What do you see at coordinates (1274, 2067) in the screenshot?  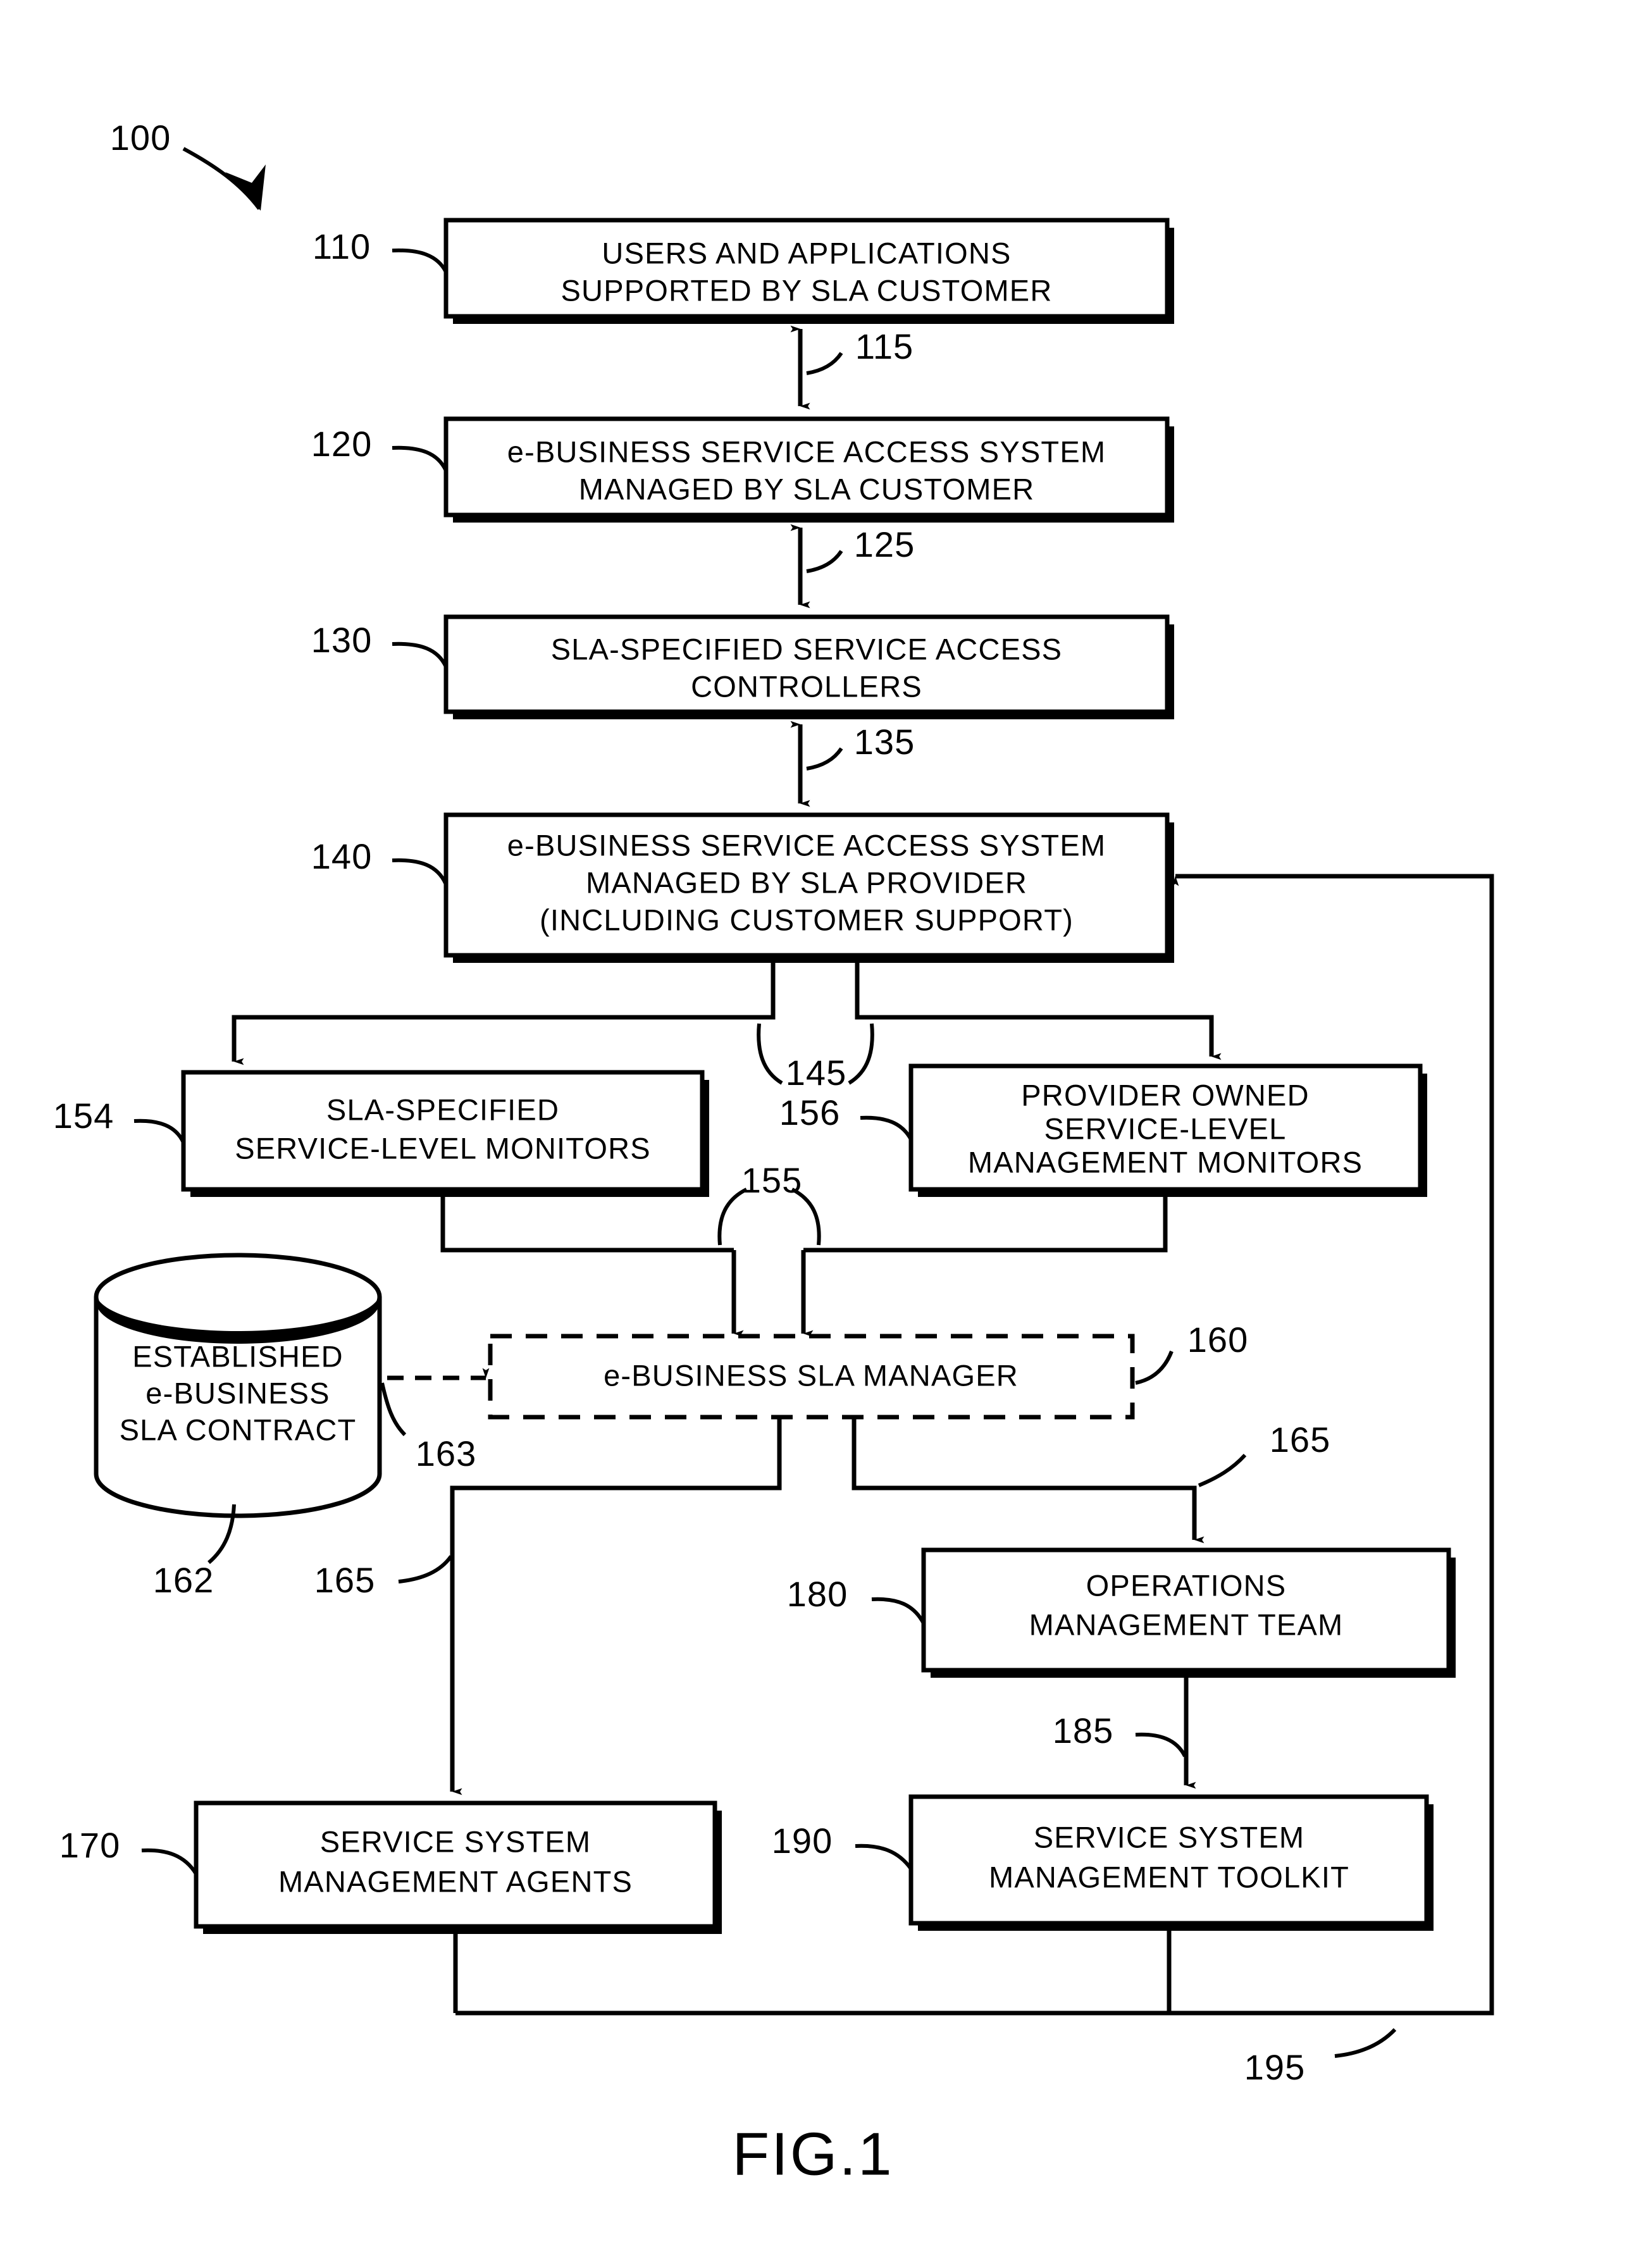 I see `ref-195: 195` at bounding box center [1274, 2067].